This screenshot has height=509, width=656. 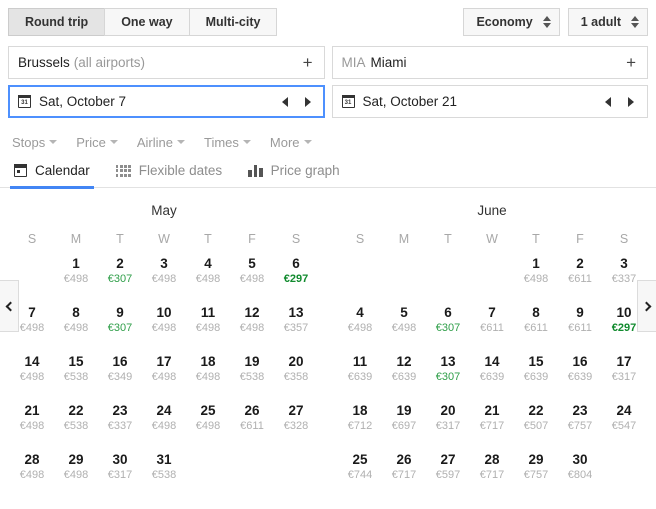 What do you see at coordinates (489, 62) in the screenshot?
I see `destination-input: MIA Miami +` at bounding box center [489, 62].